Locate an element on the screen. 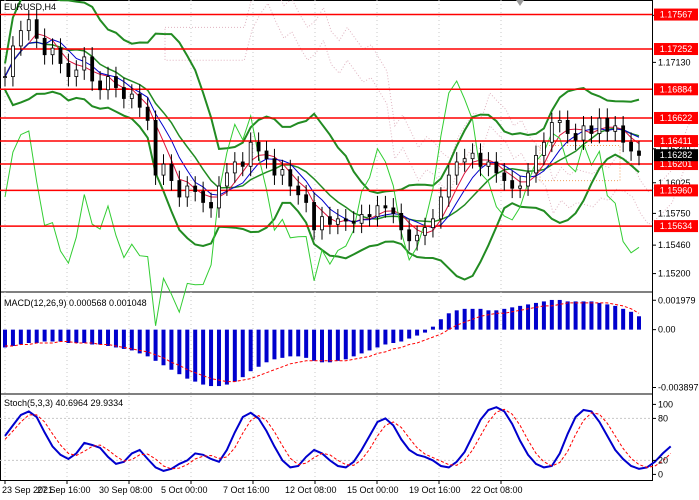 This screenshot has height=500, width=699. stoch-tick-label: 20 is located at coordinates (663, 460).